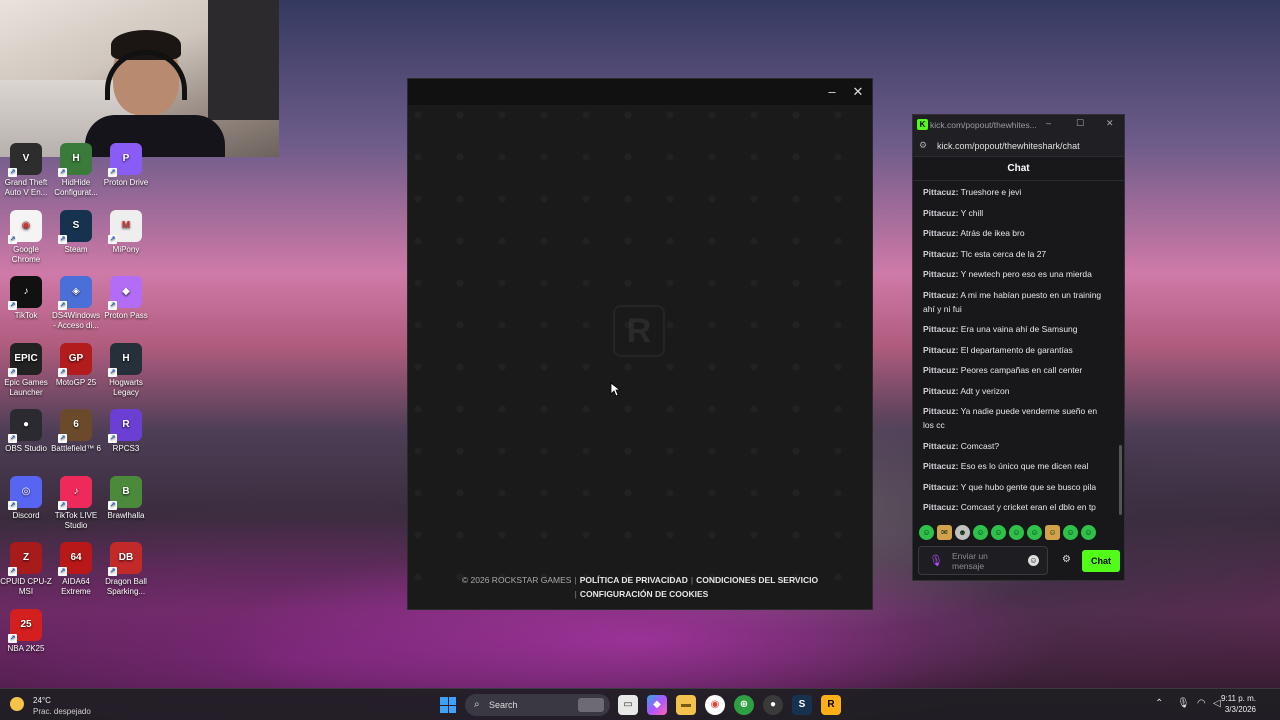 The height and width of the screenshot is (720, 1280). I want to click on proton-drive-shortcut: P ↗ Proton Drive, so click(126, 165).